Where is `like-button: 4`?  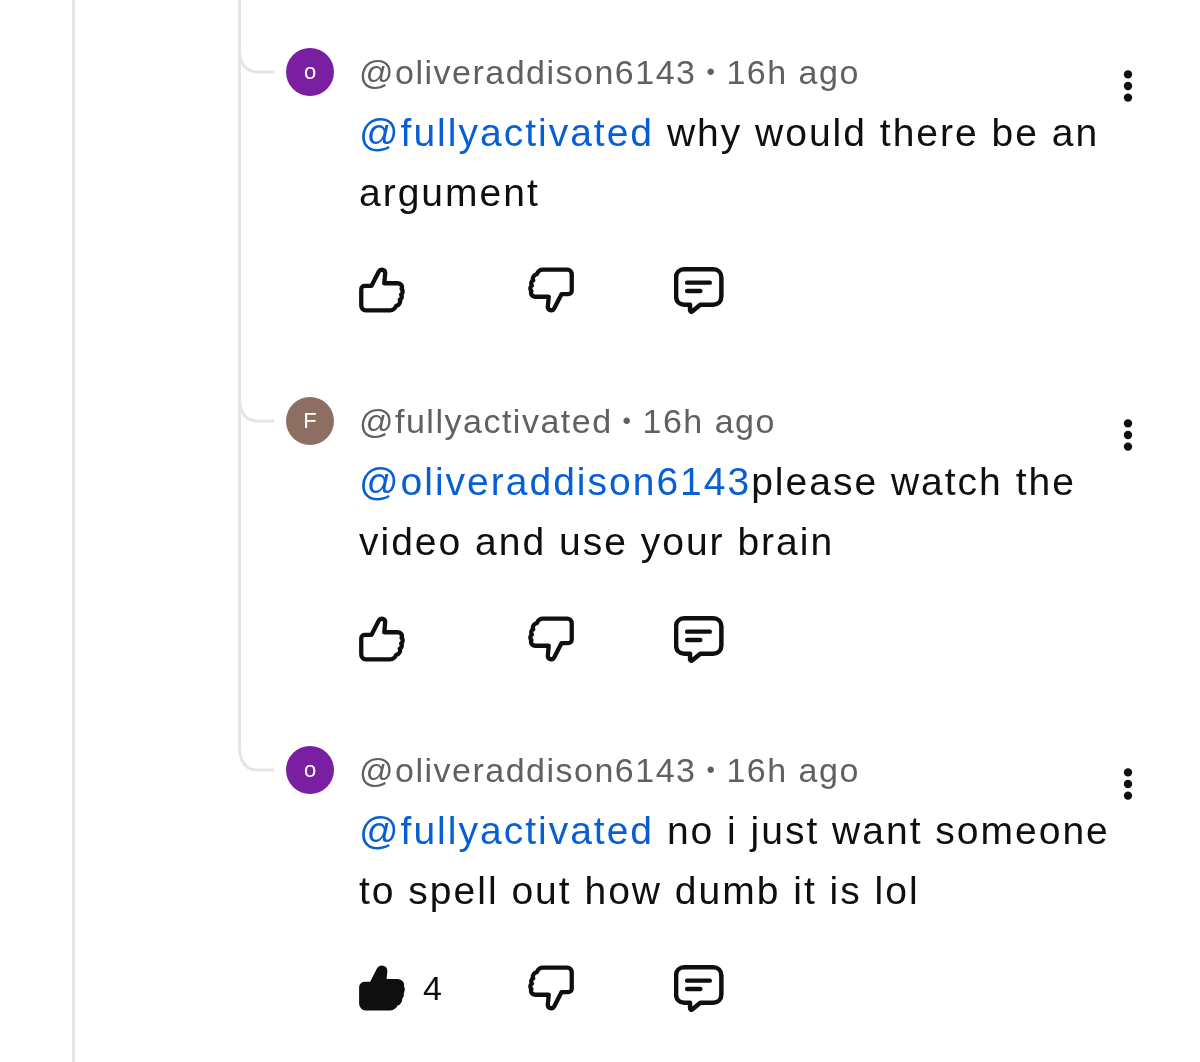 like-button: 4 is located at coordinates (400, 988).